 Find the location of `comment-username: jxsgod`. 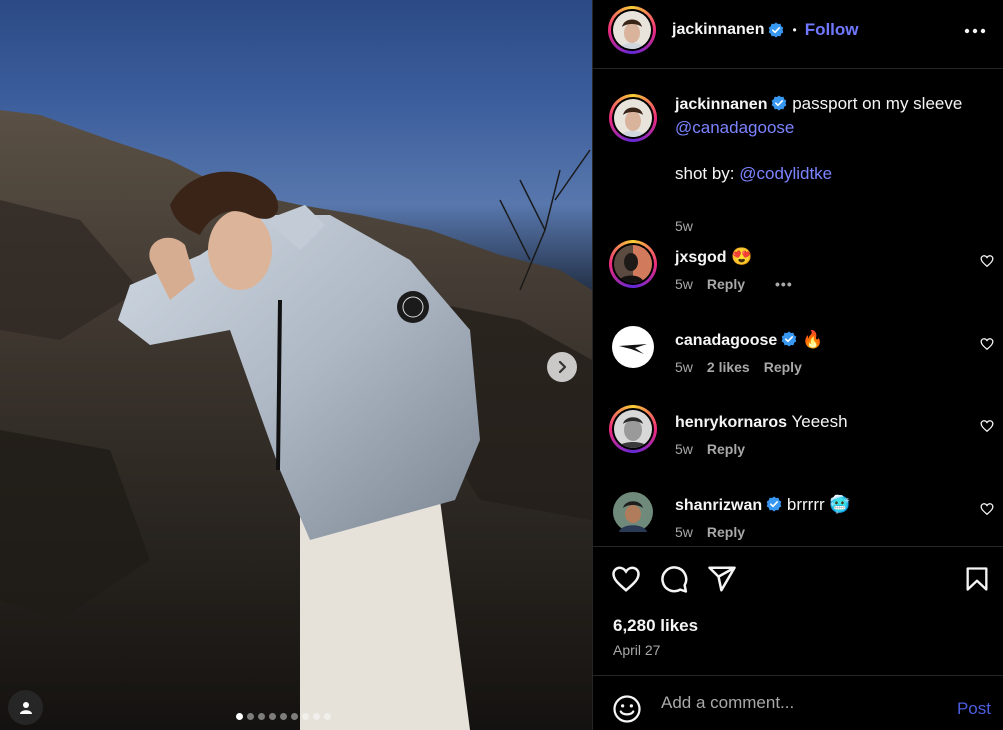

comment-username: jxsgod is located at coordinates (701, 257).